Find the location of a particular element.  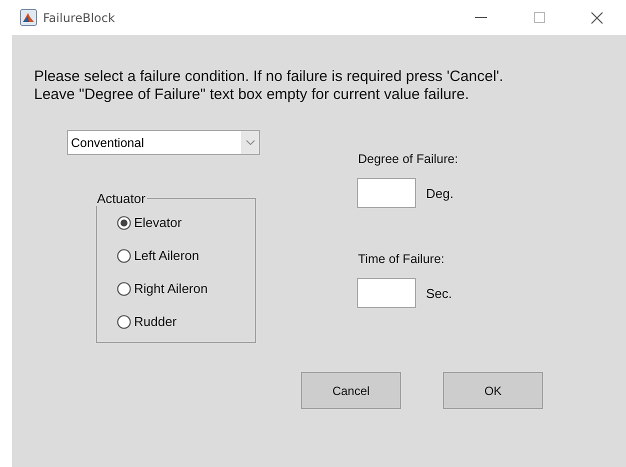

radio-label: Right Aileron is located at coordinates (171, 288).